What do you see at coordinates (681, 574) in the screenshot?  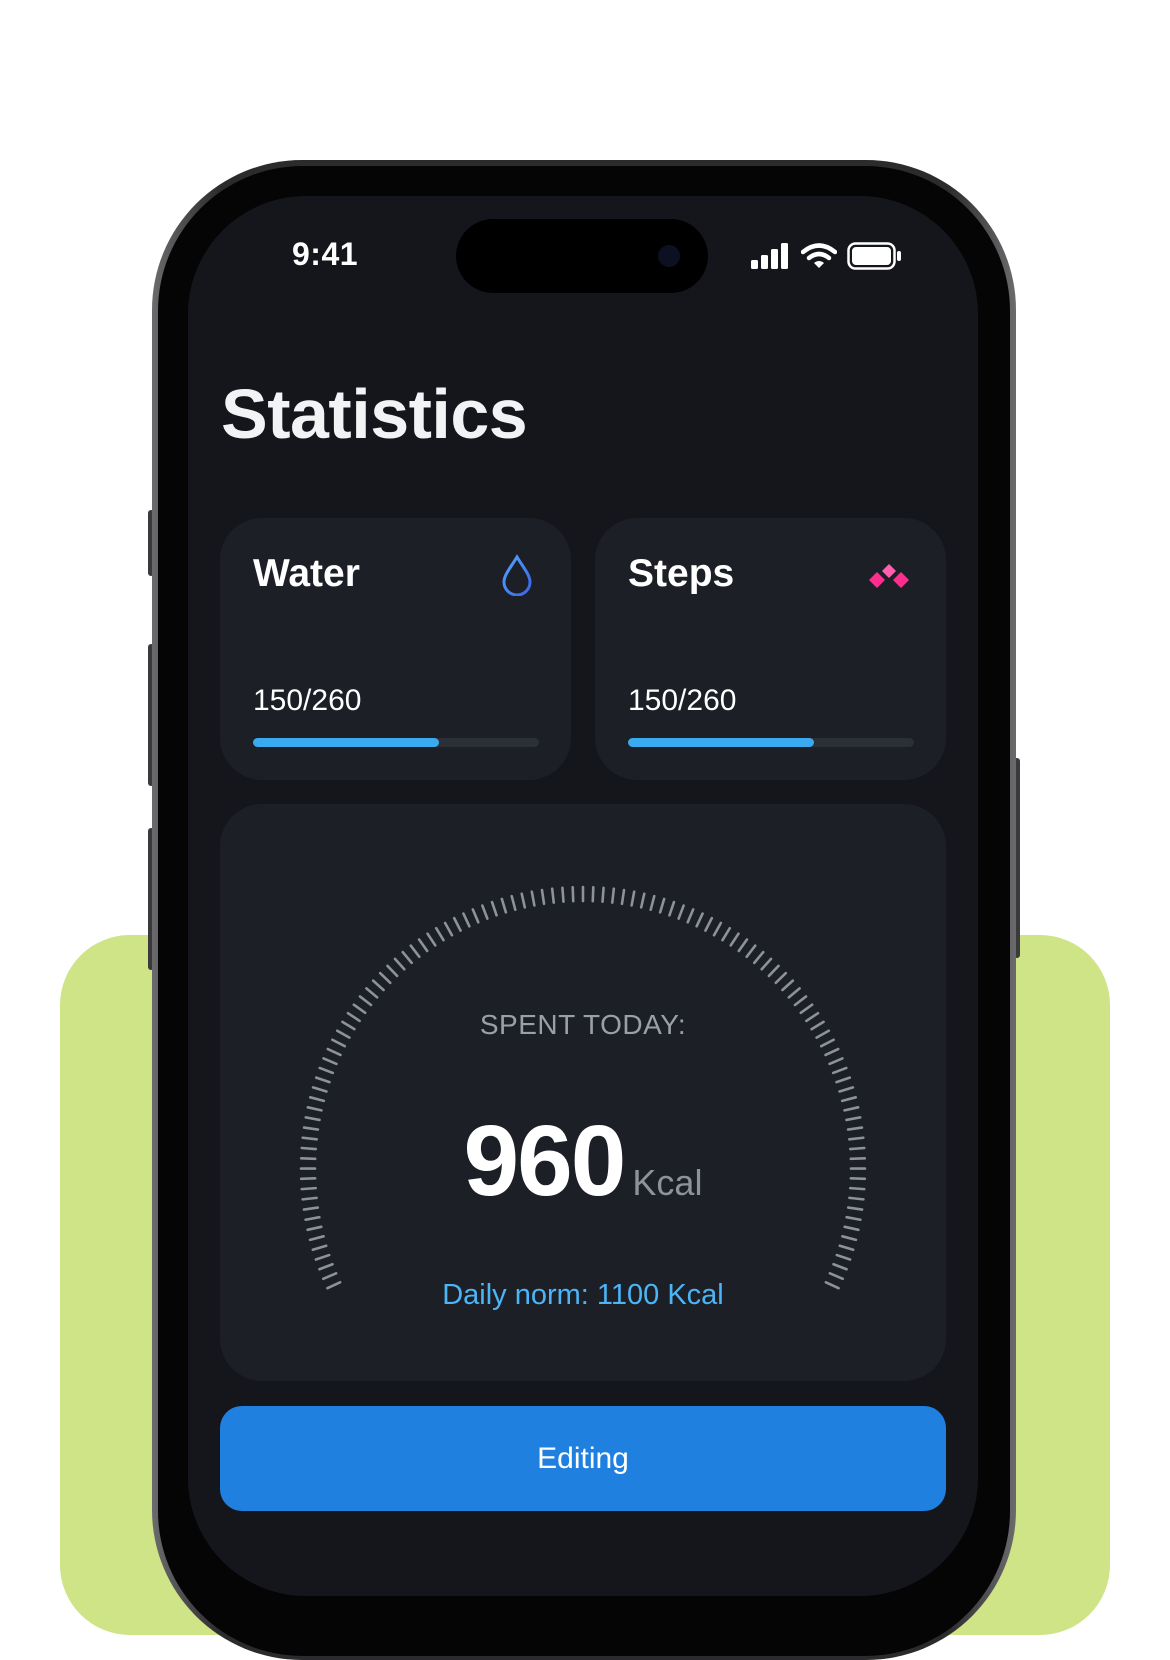 I see `steps-label: Steps` at bounding box center [681, 574].